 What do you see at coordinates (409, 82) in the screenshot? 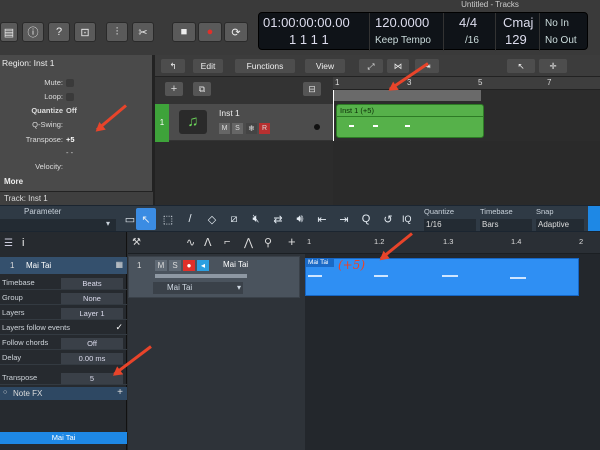
I see `ruler-mark: 3` at bounding box center [409, 82].